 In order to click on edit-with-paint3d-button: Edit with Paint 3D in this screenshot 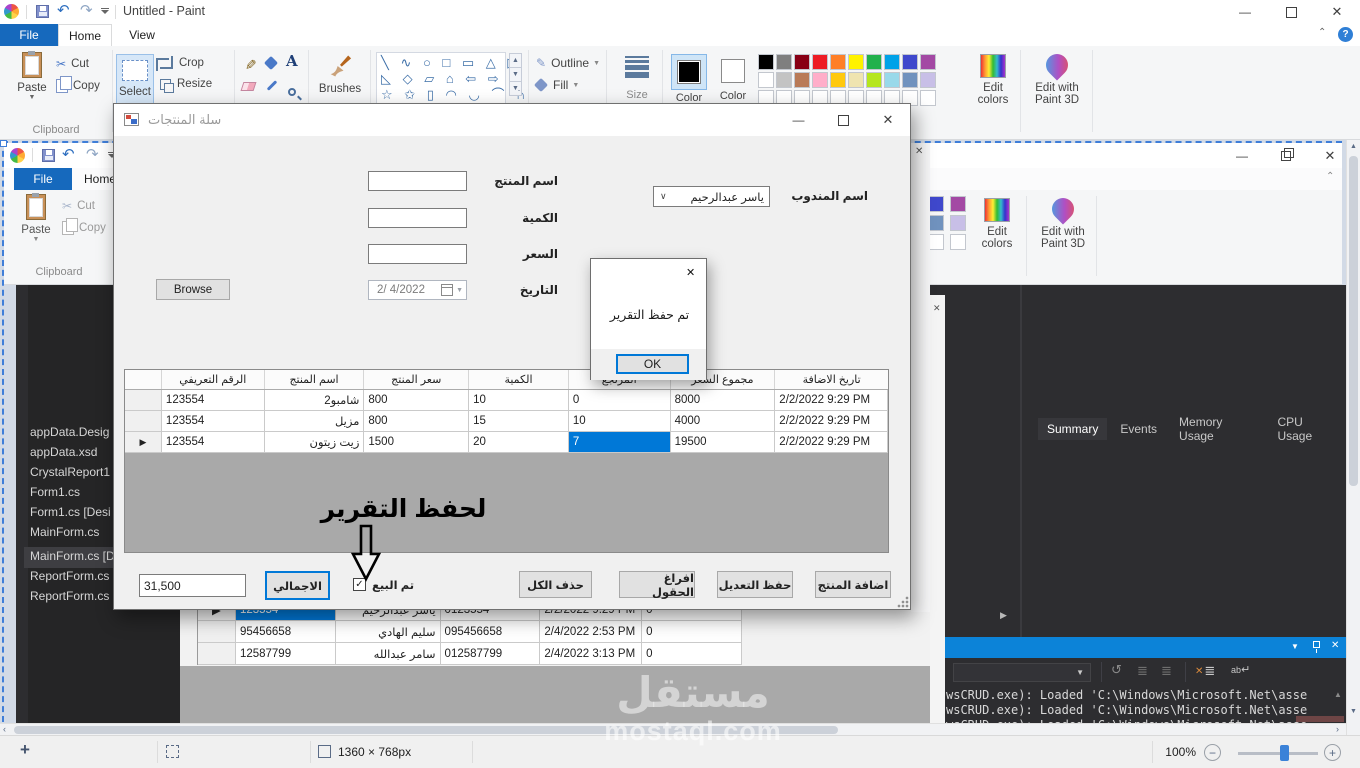, I will do `click(1057, 77)`.